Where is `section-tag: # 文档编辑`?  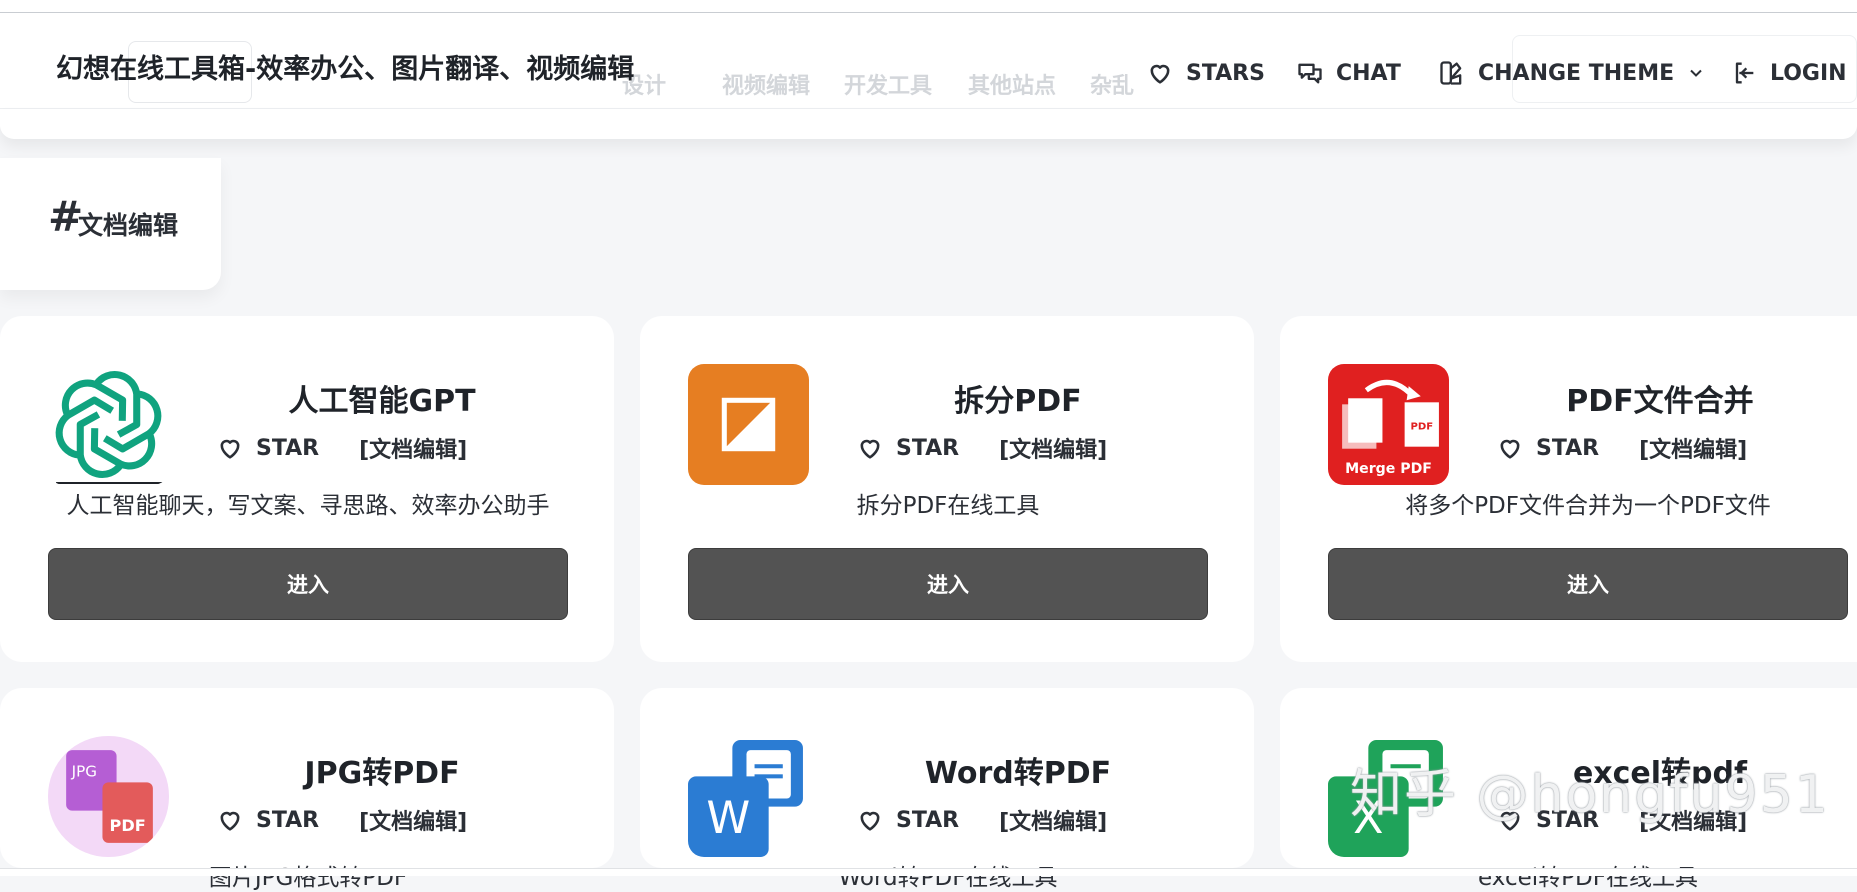 section-tag: # 文档编辑 is located at coordinates (110, 224).